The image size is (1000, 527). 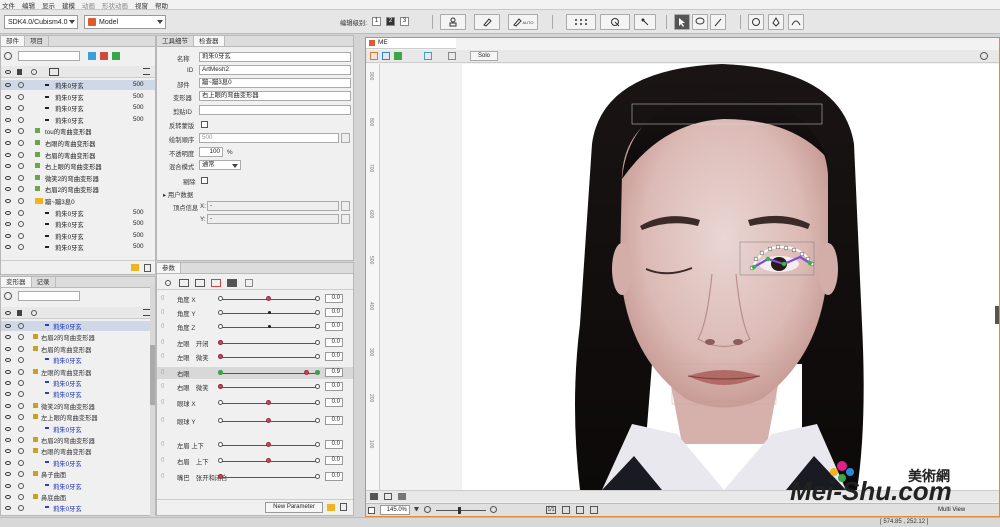 I want to click on parameter-row: () 眼球 X 0.0, so click(x=255, y=403).